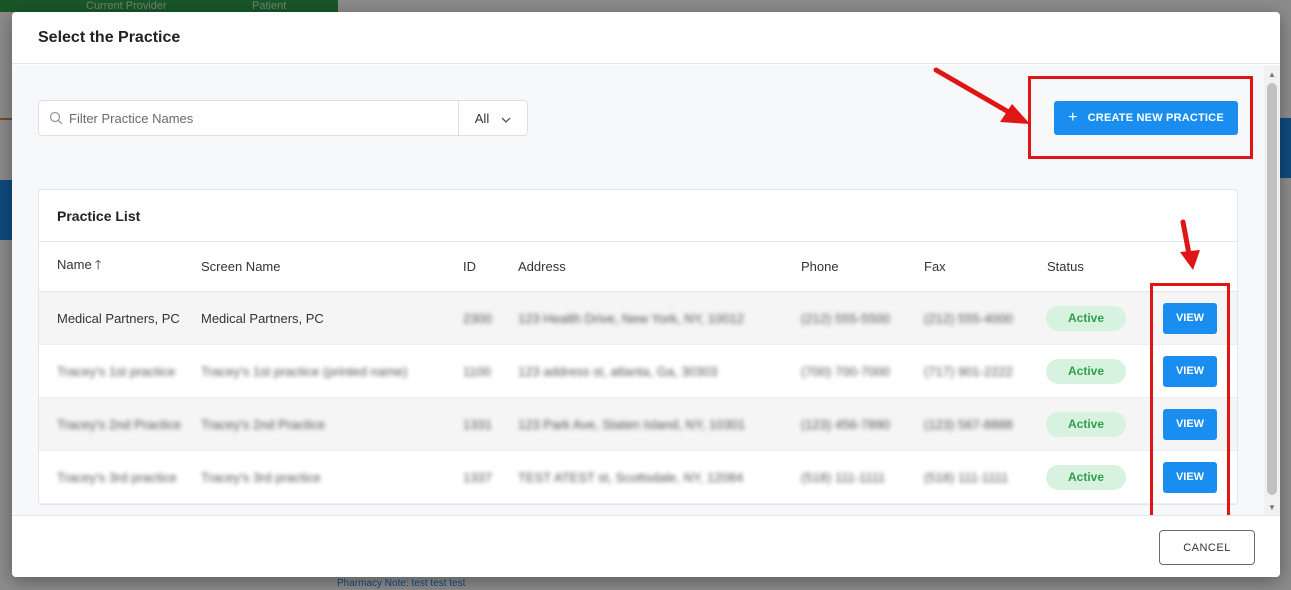  What do you see at coordinates (477, 477) in the screenshot?
I see `cell-id: 1337` at bounding box center [477, 477].